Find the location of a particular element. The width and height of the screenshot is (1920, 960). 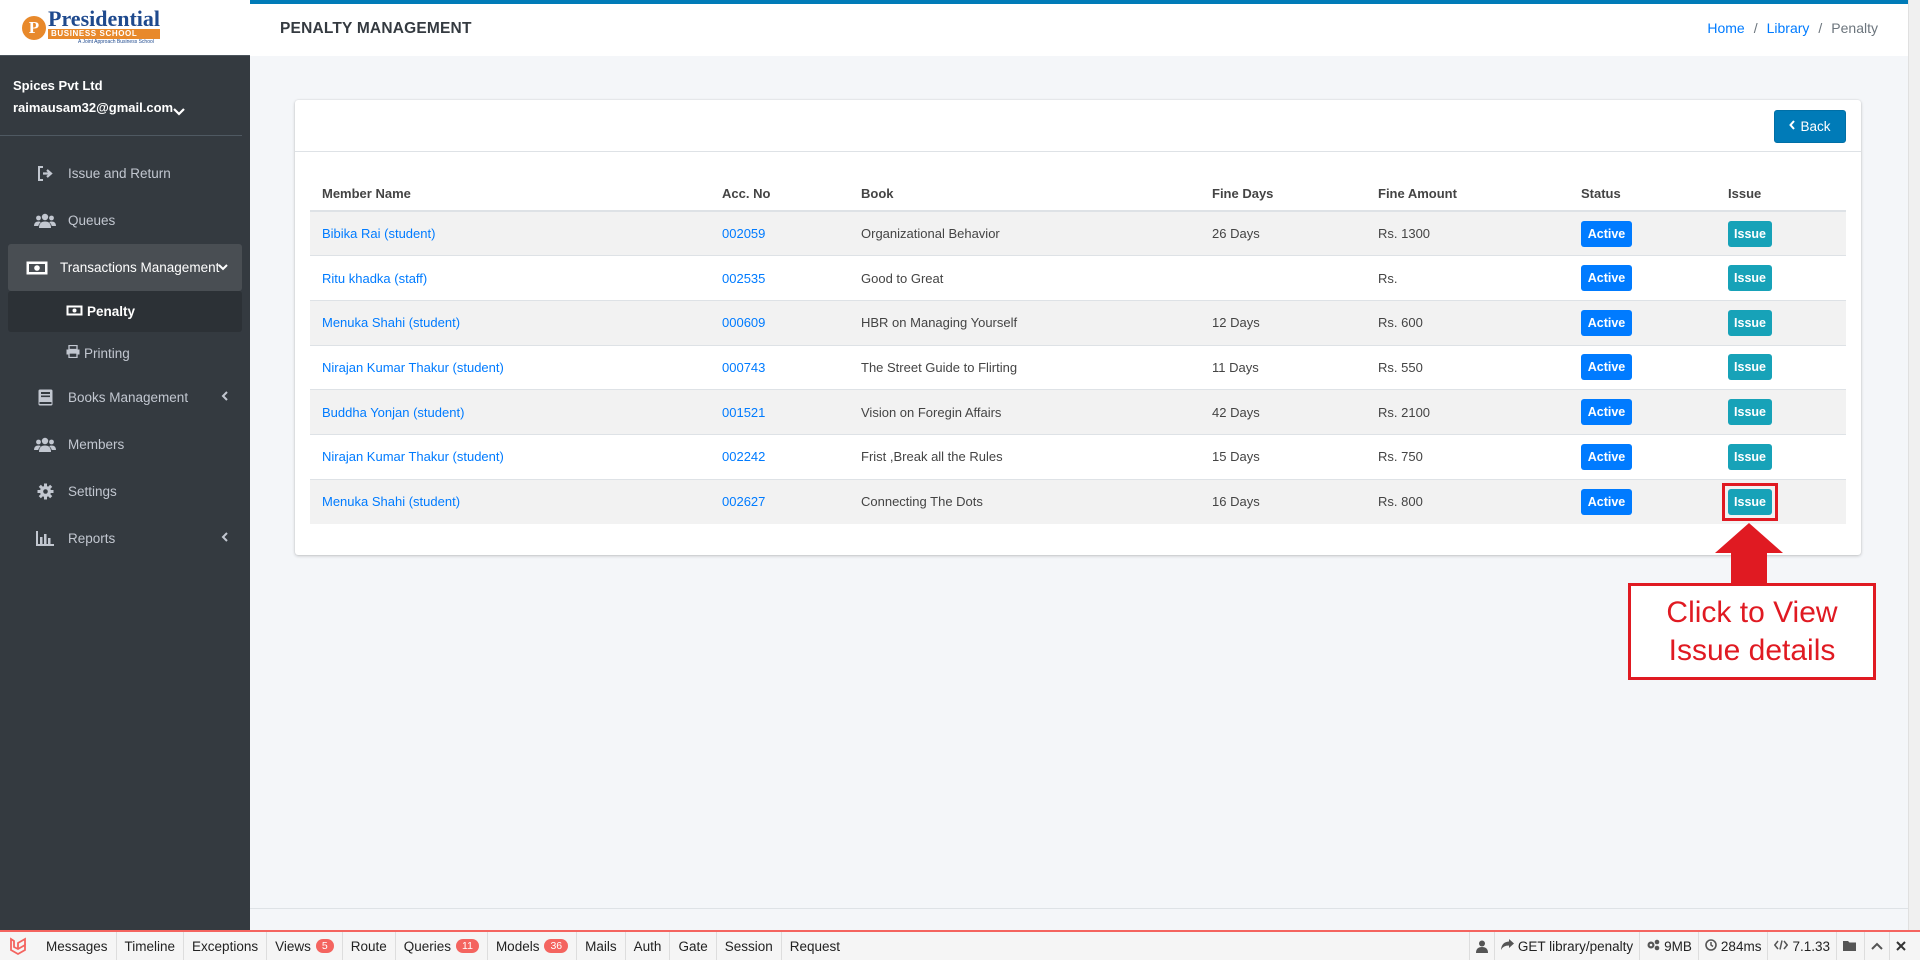

user-dropdown-caret-icon is located at coordinates (179, 111).